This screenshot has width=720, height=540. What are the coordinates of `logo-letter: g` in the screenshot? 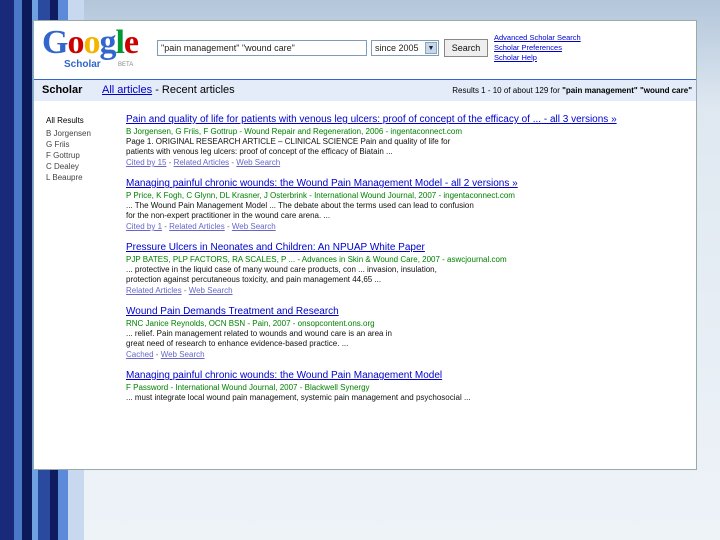 It's located at (107, 42).